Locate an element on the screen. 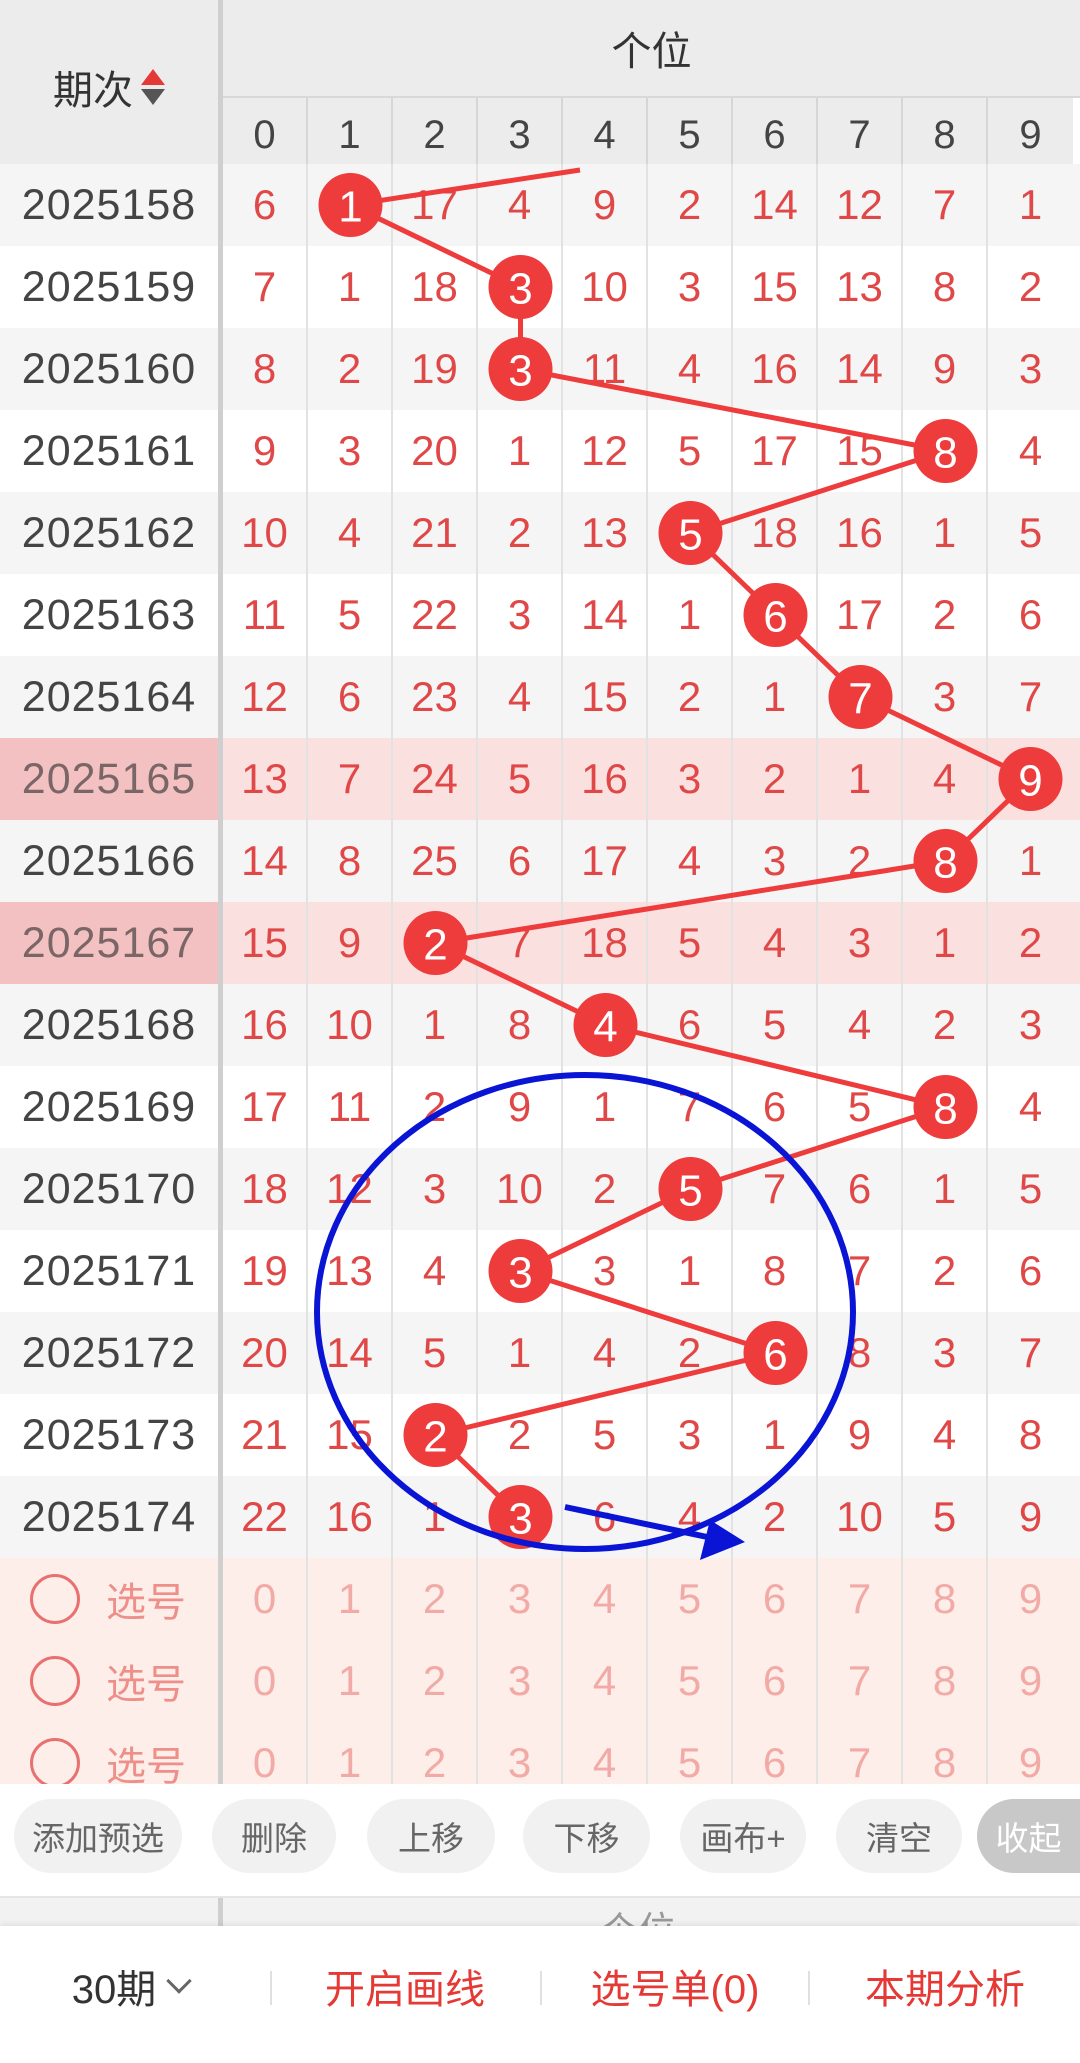  omission-cell: 9 is located at coordinates (520, 1107).